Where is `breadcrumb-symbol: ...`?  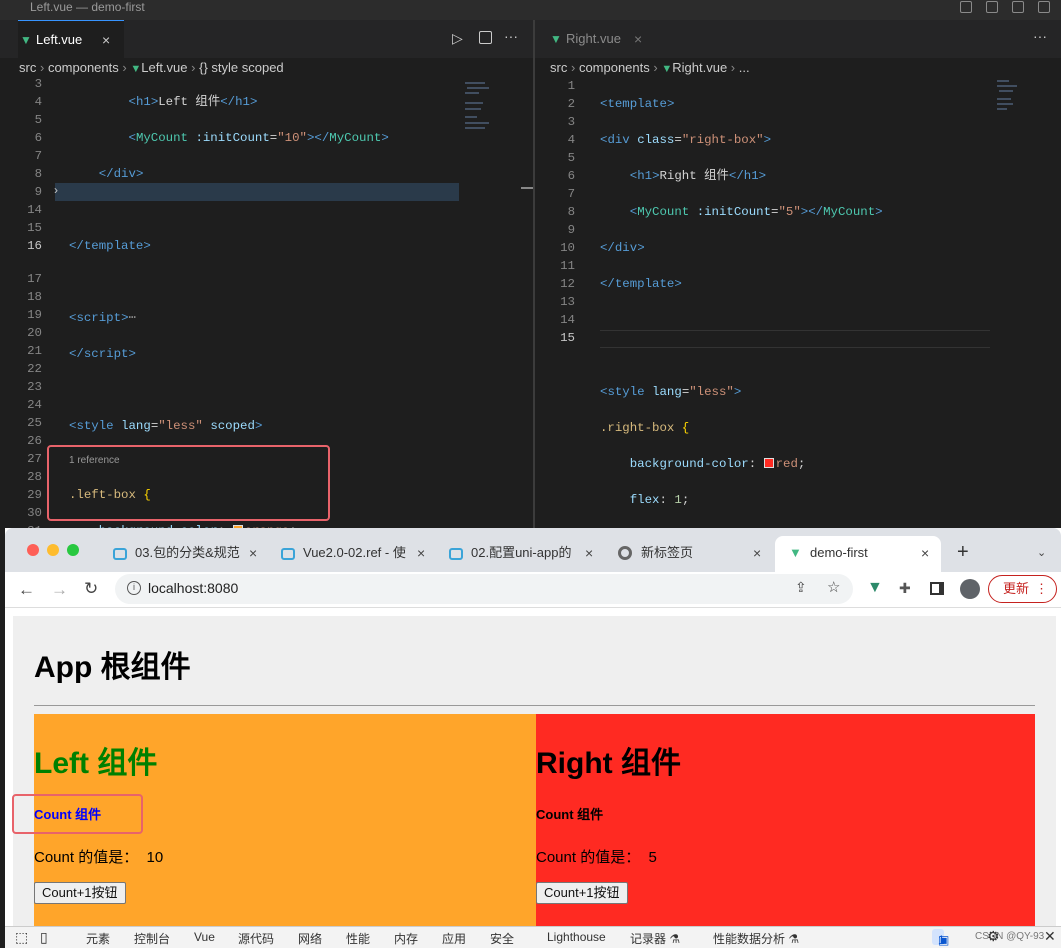 breadcrumb-symbol: ... is located at coordinates (744, 67).